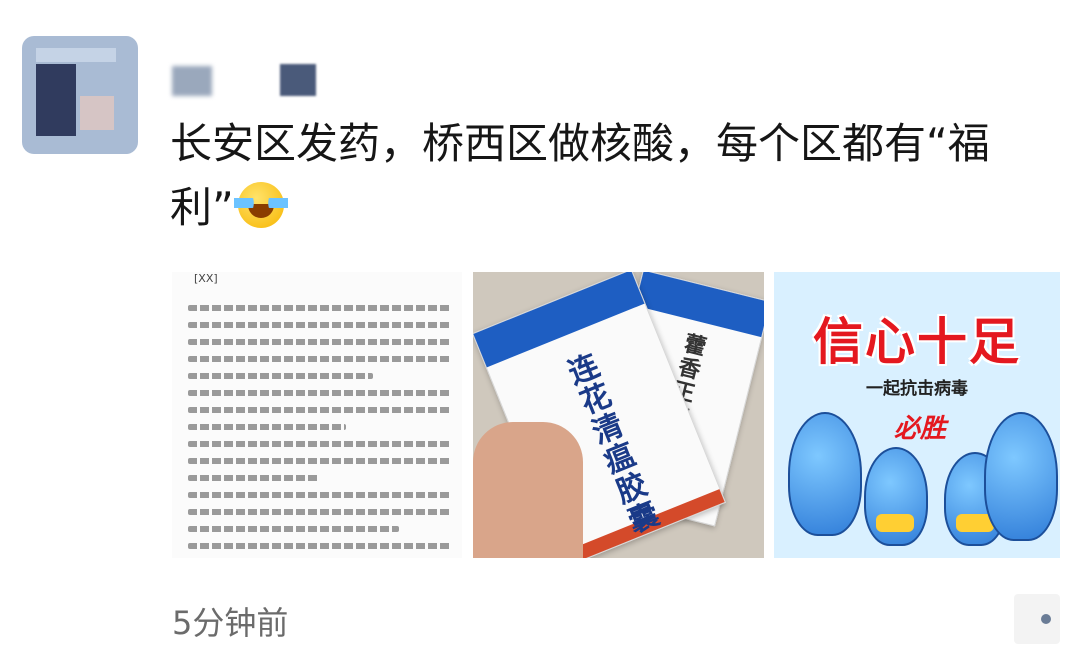 The image size is (1080, 648). Describe the element at coordinates (1037, 619) in the screenshot. I see `comment-more-button` at that location.